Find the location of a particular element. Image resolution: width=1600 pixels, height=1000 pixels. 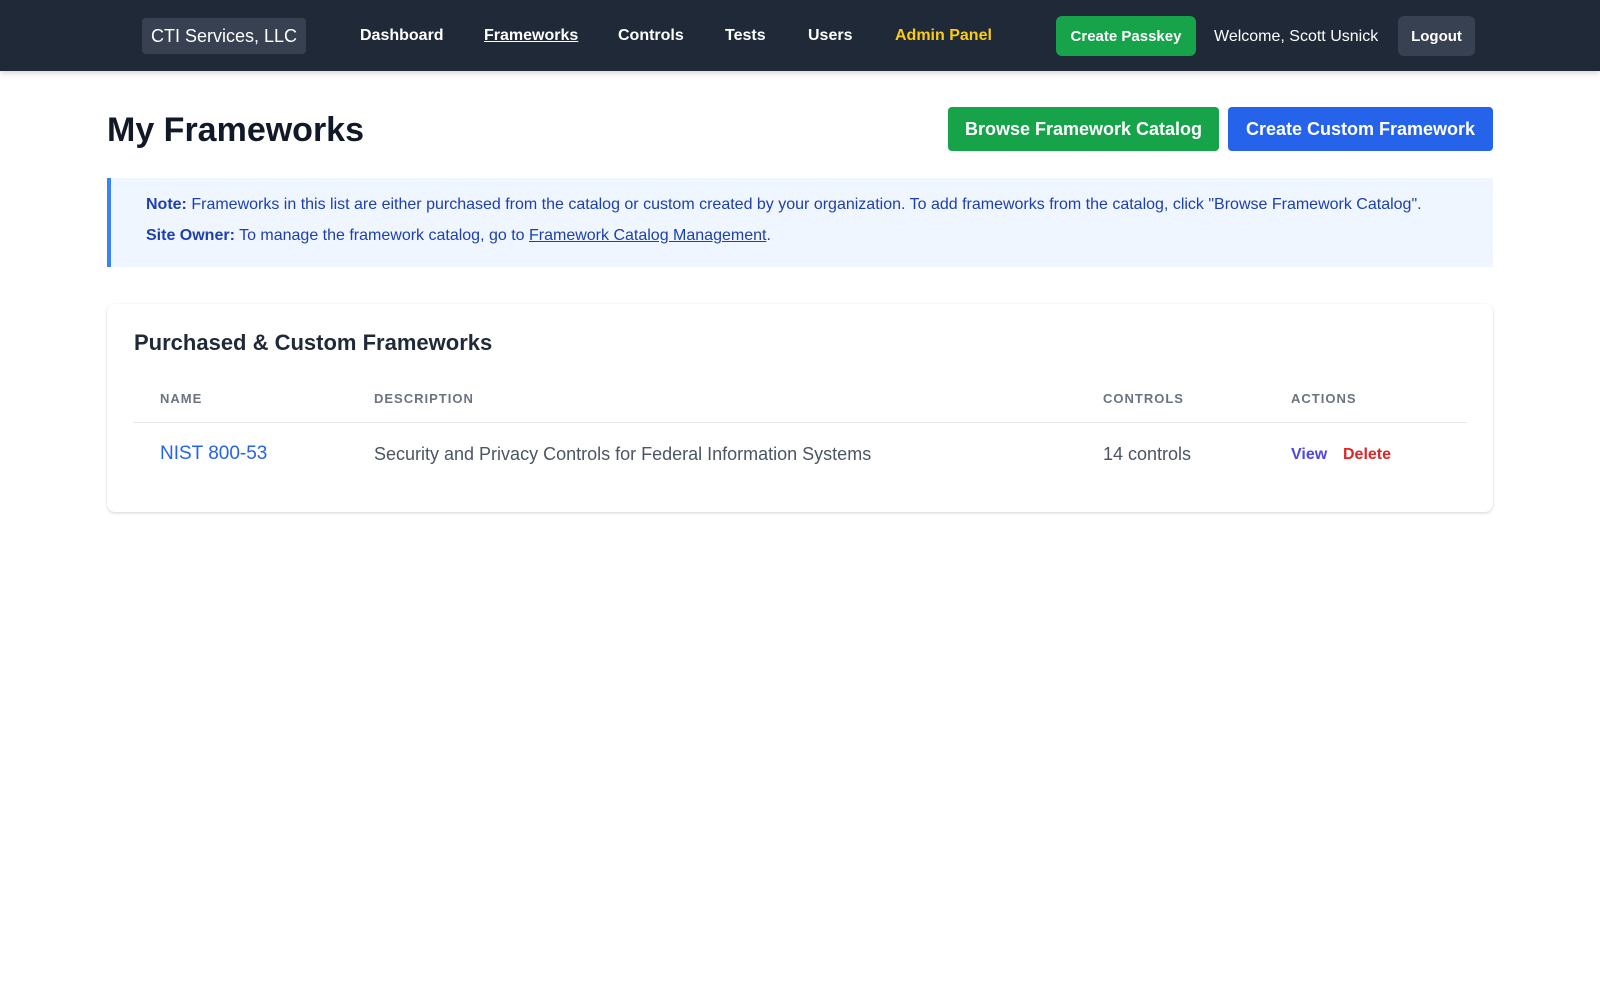

browse-framework-catalog-button: Browse Framework Catalog is located at coordinates (1083, 129).